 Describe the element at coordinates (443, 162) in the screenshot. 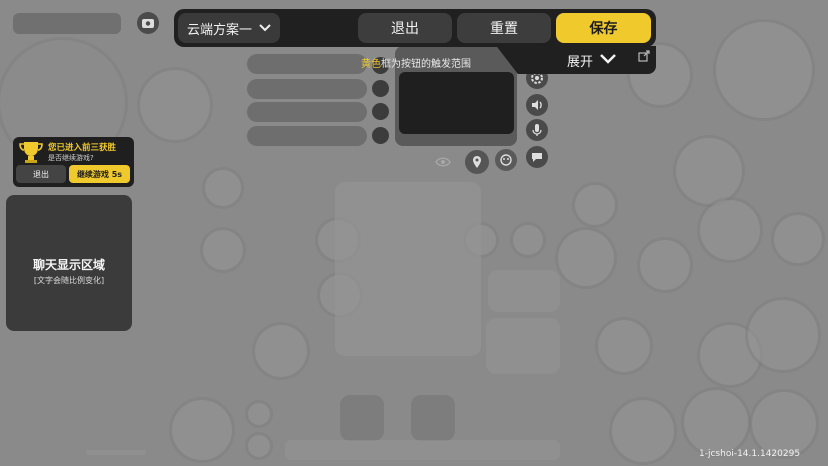

I see `eye-icon` at that location.